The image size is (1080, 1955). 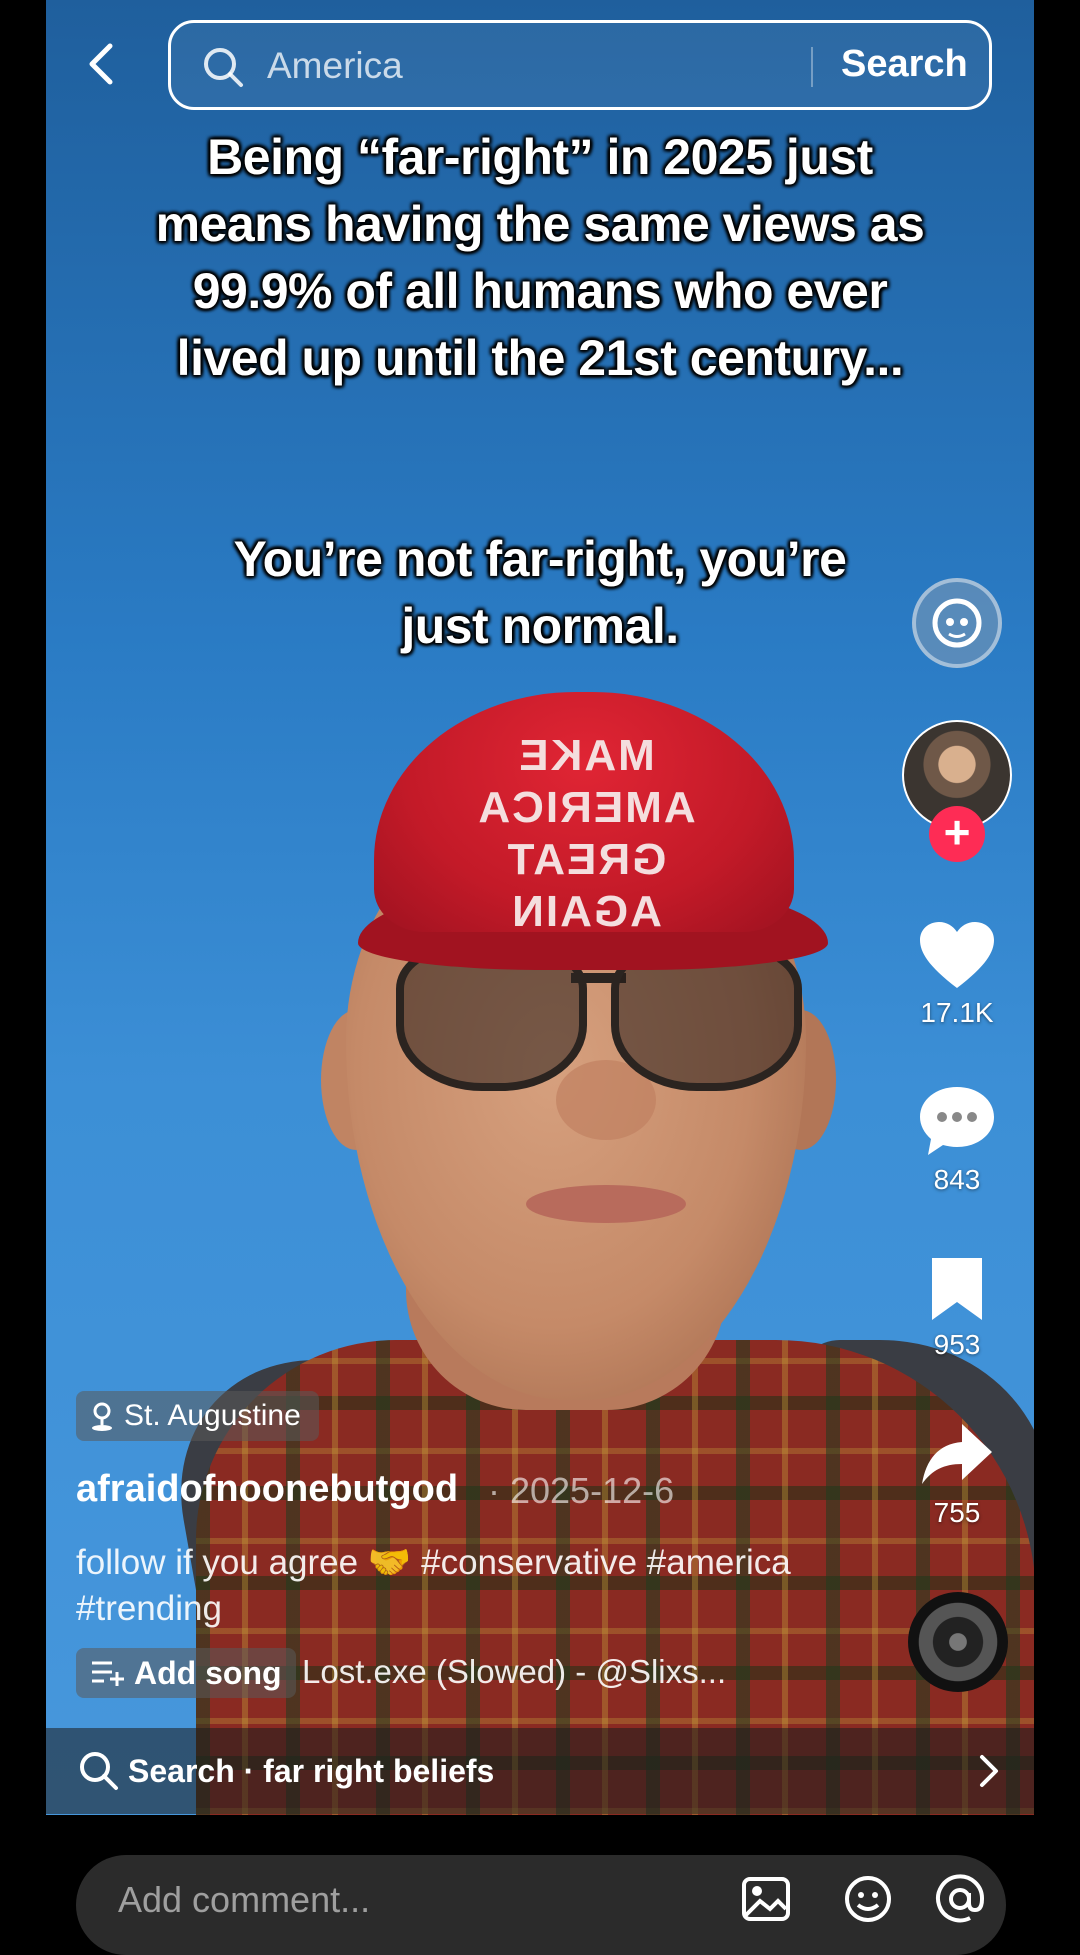 What do you see at coordinates (580, 65) in the screenshot?
I see `search-input: America Search` at bounding box center [580, 65].